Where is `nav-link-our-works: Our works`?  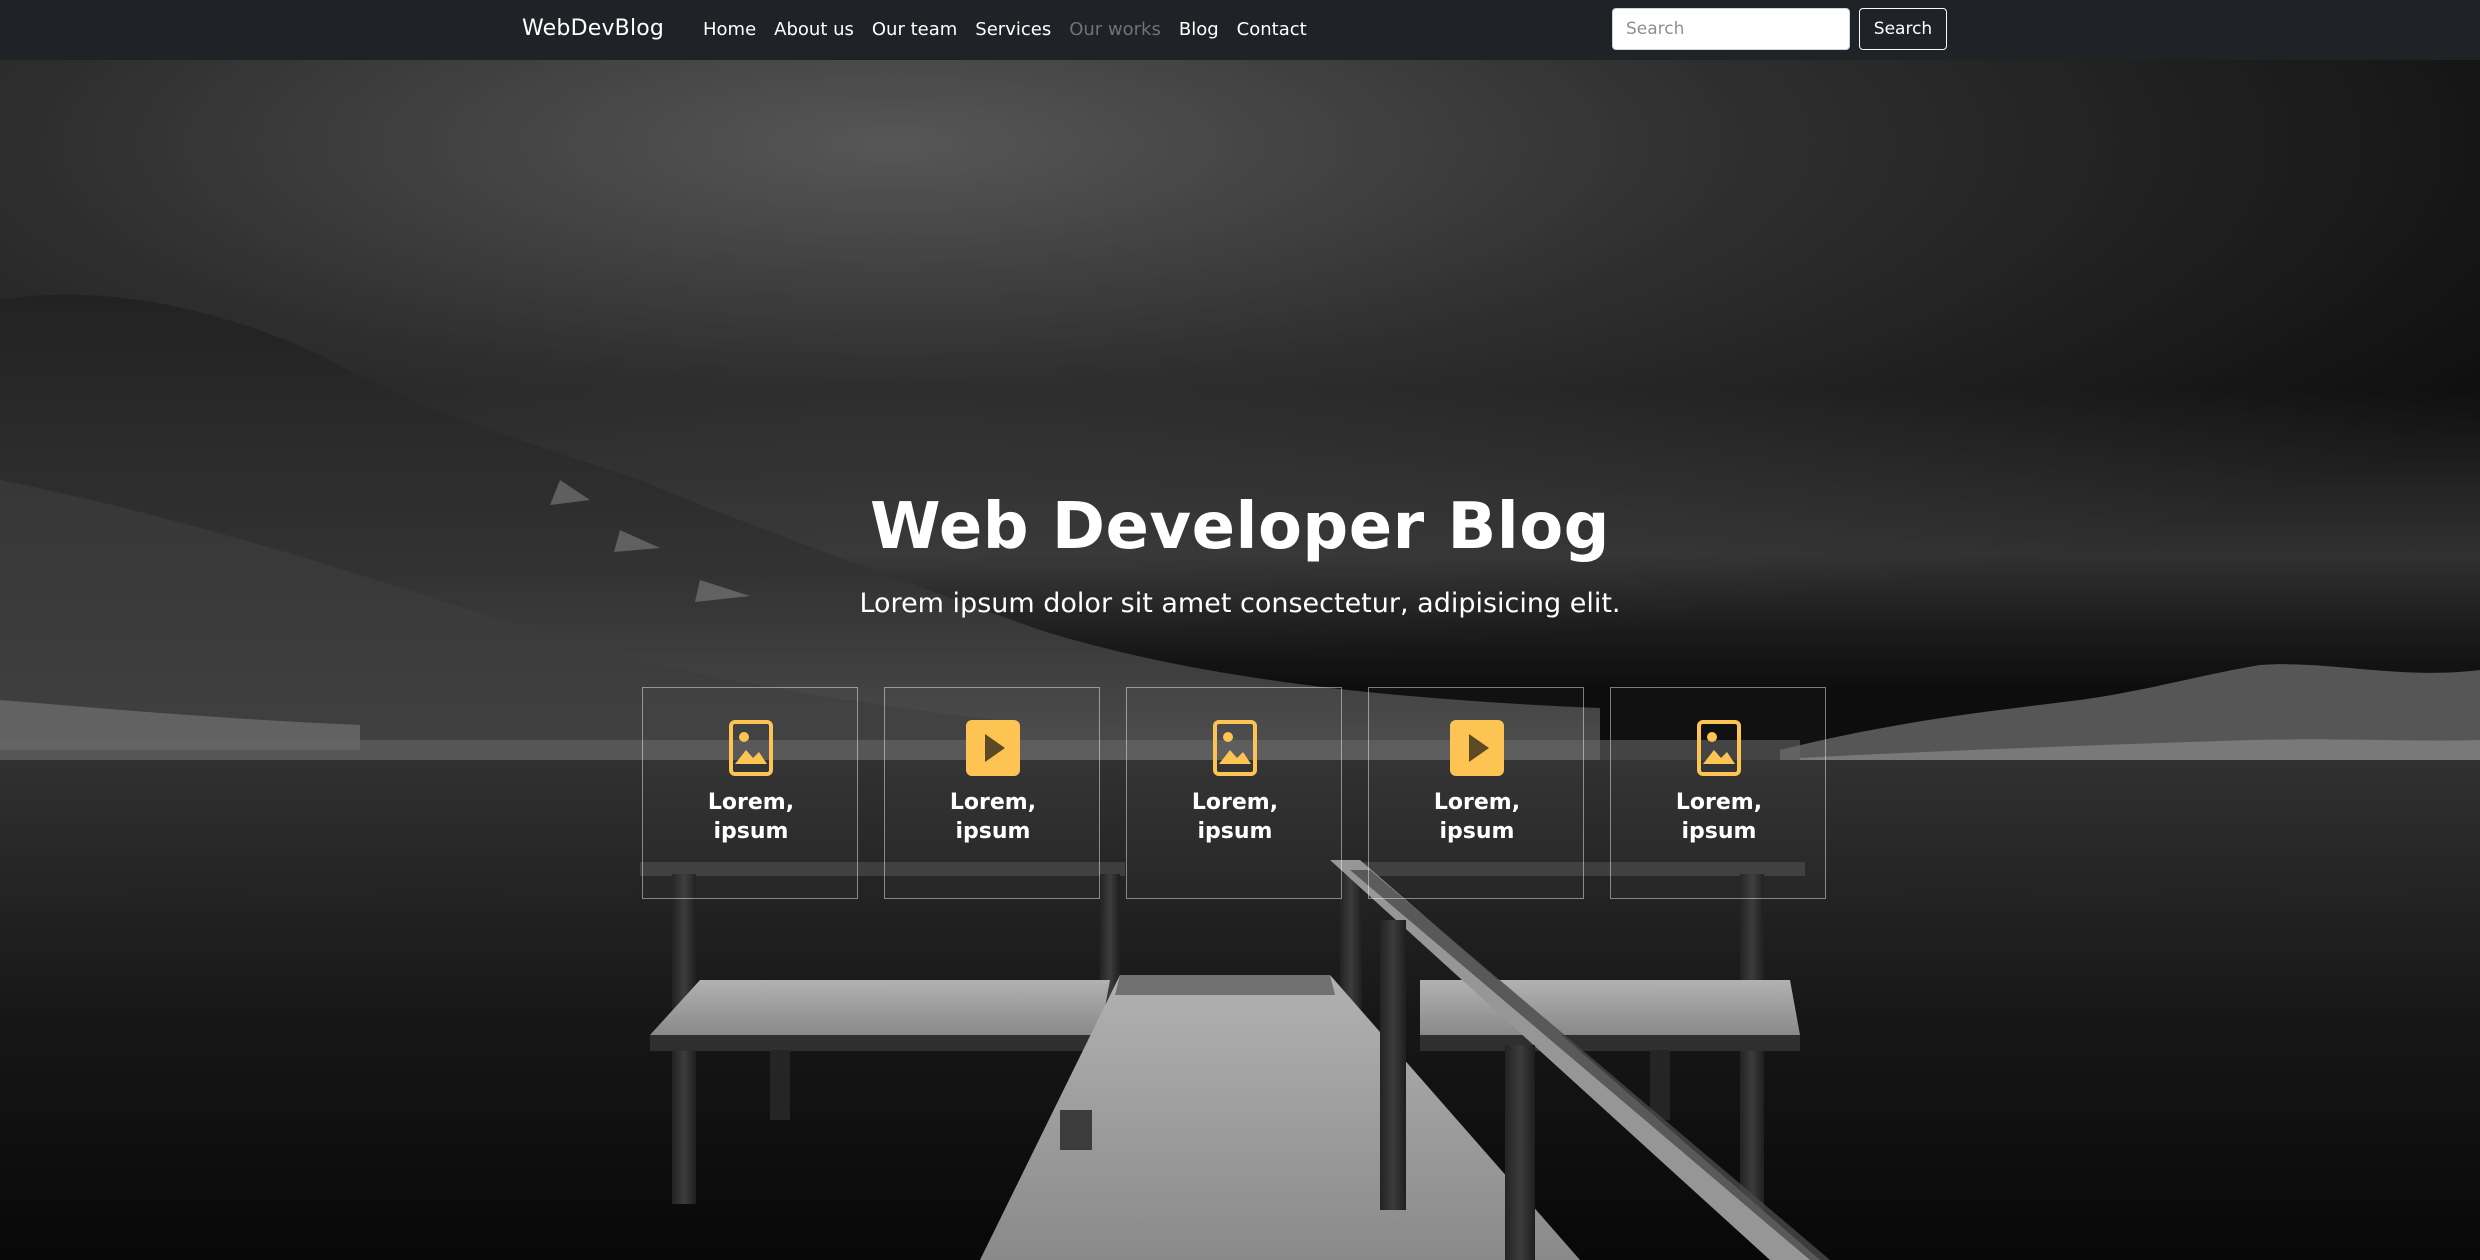
nav-link-our-works: Our works is located at coordinates (1115, 30).